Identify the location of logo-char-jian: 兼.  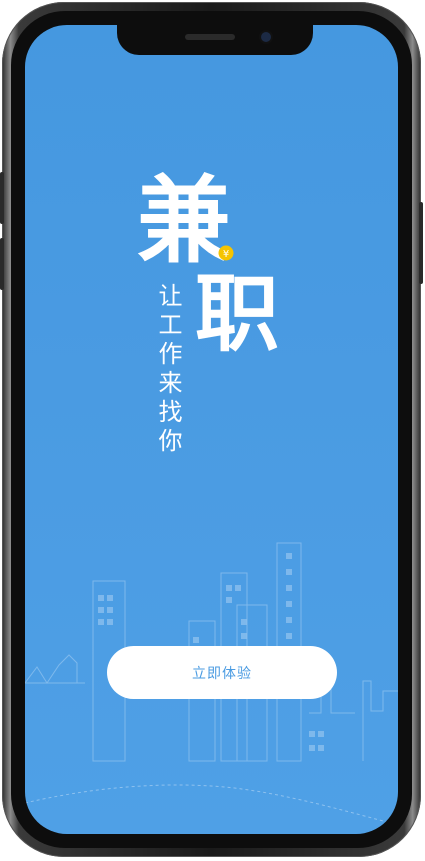
(184, 221).